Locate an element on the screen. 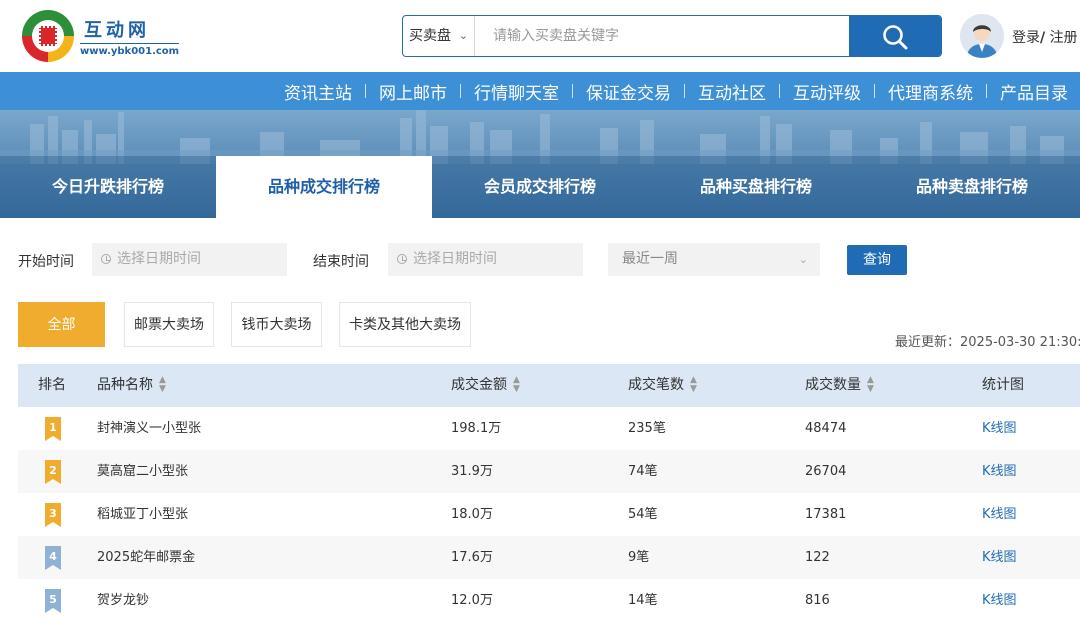 The height and width of the screenshot is (625, 1080). rank-badge-gold-icon: 2 is located at coordinates (53, 472).